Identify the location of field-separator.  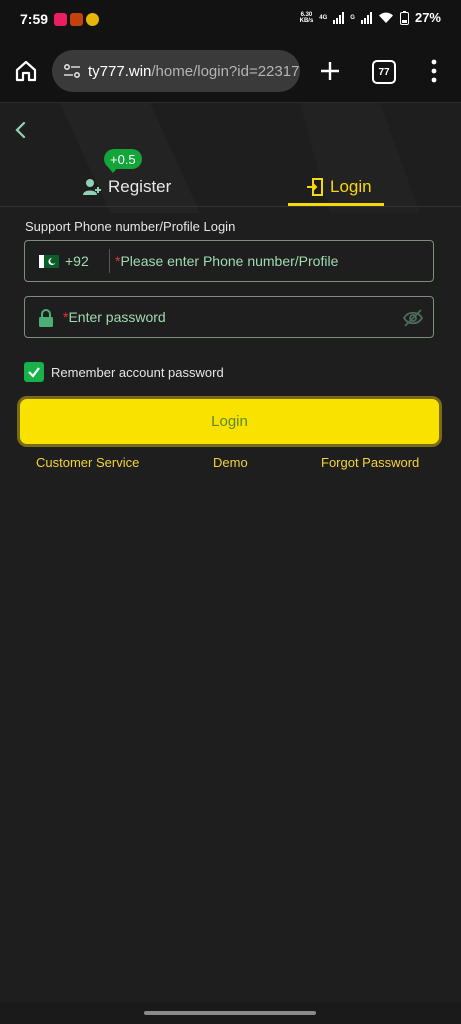
(109, 261).